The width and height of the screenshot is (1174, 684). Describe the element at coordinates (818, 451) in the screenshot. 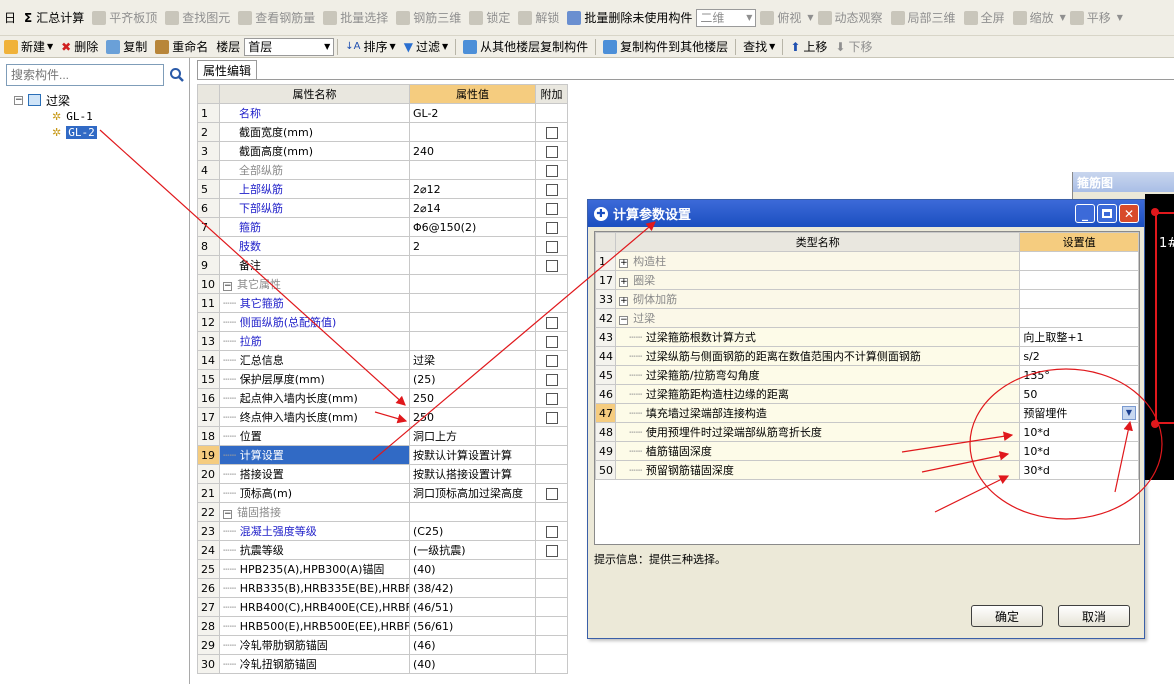

I see `setting-name-cell: ┄┄ 植筋锚固深度` at that location.